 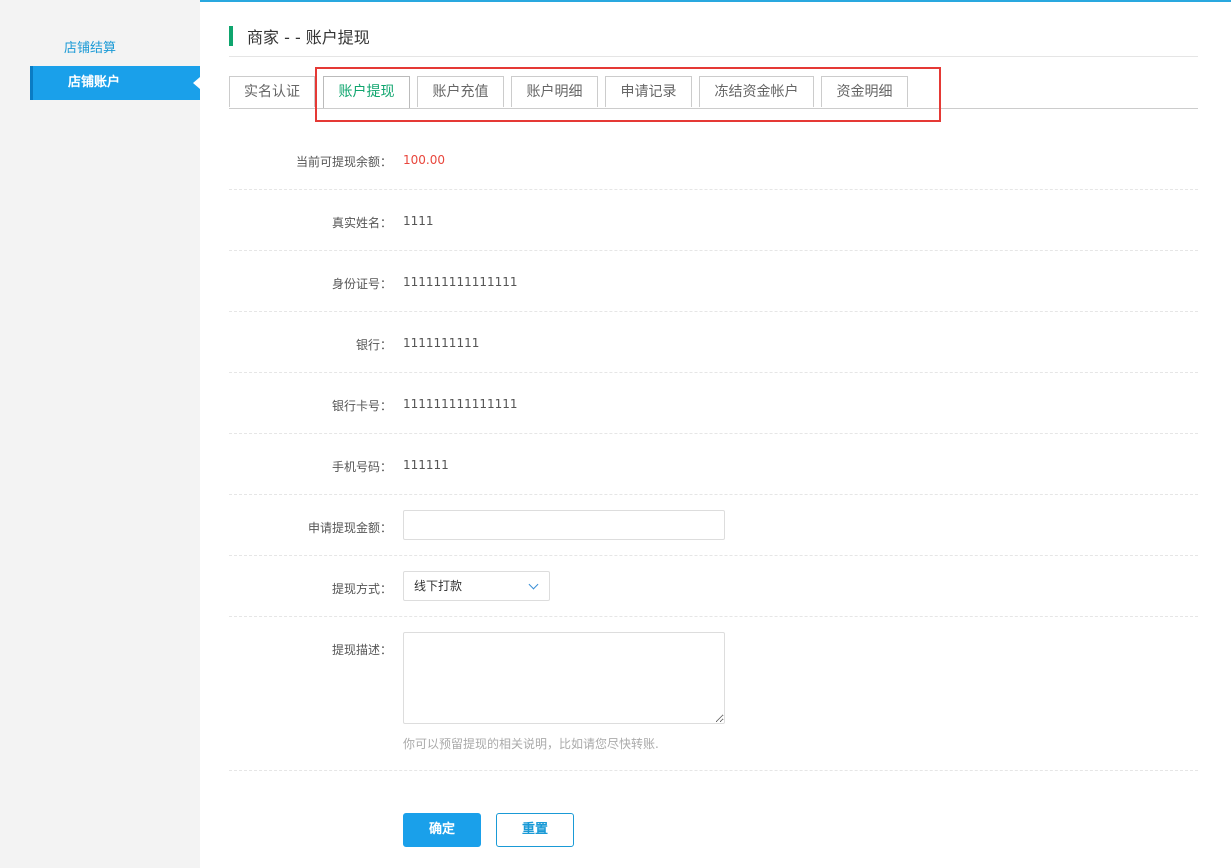 I want to click on bank-label: 银行：, so click(x=373, y=345).